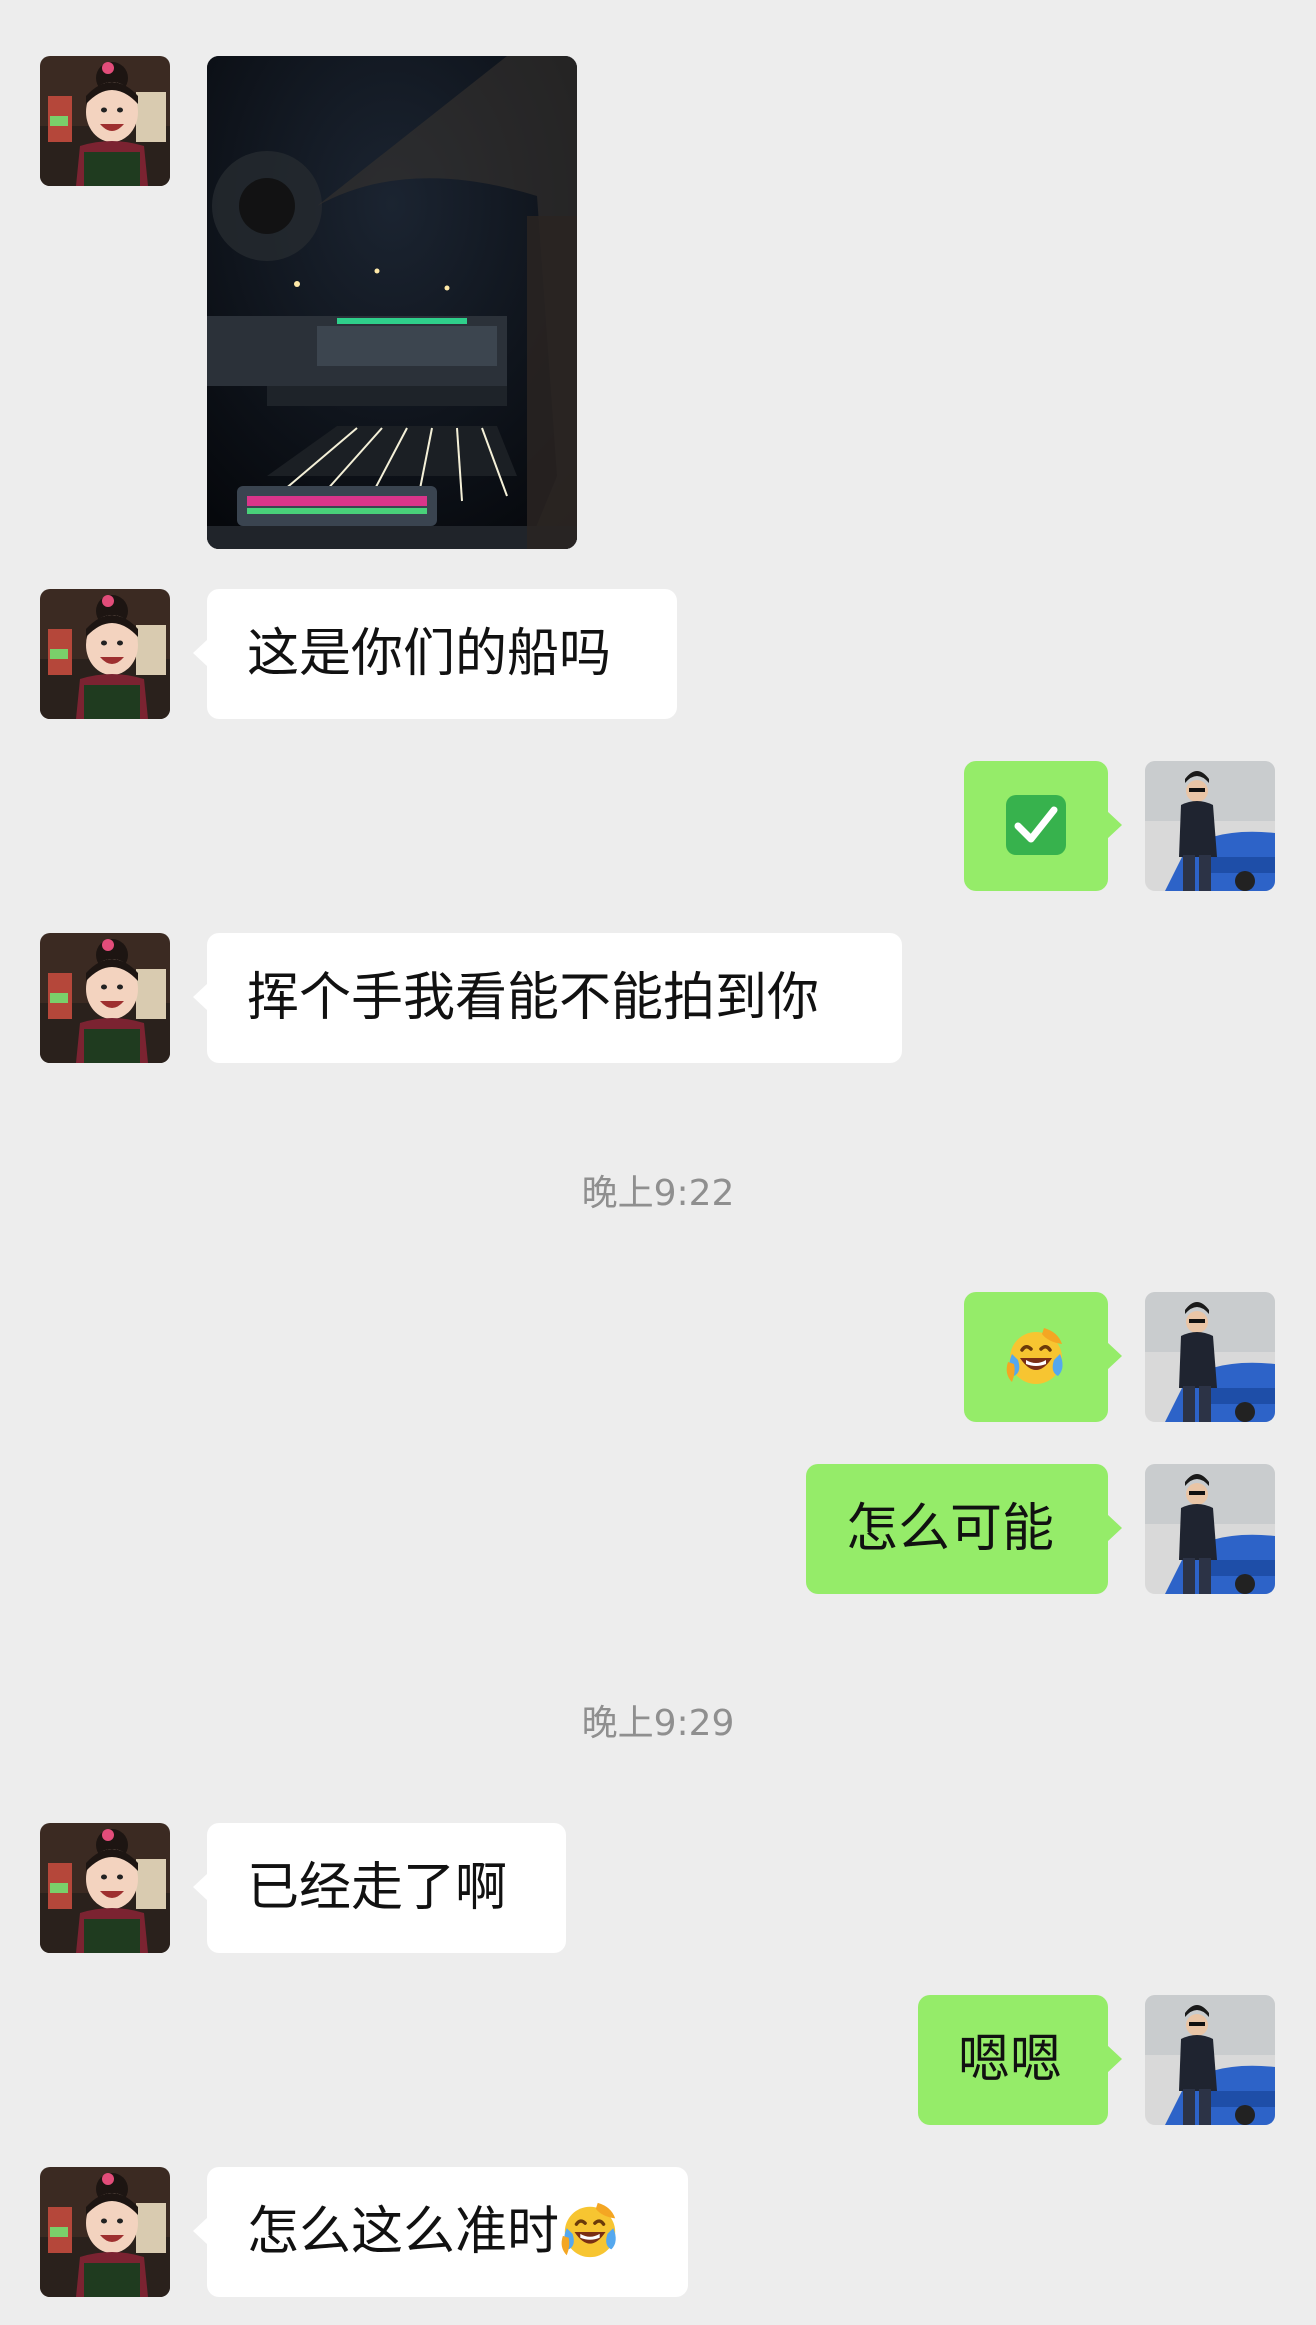  I want to click on incoming-message-bubble: 这是你们的船吗, so click(435, 654).